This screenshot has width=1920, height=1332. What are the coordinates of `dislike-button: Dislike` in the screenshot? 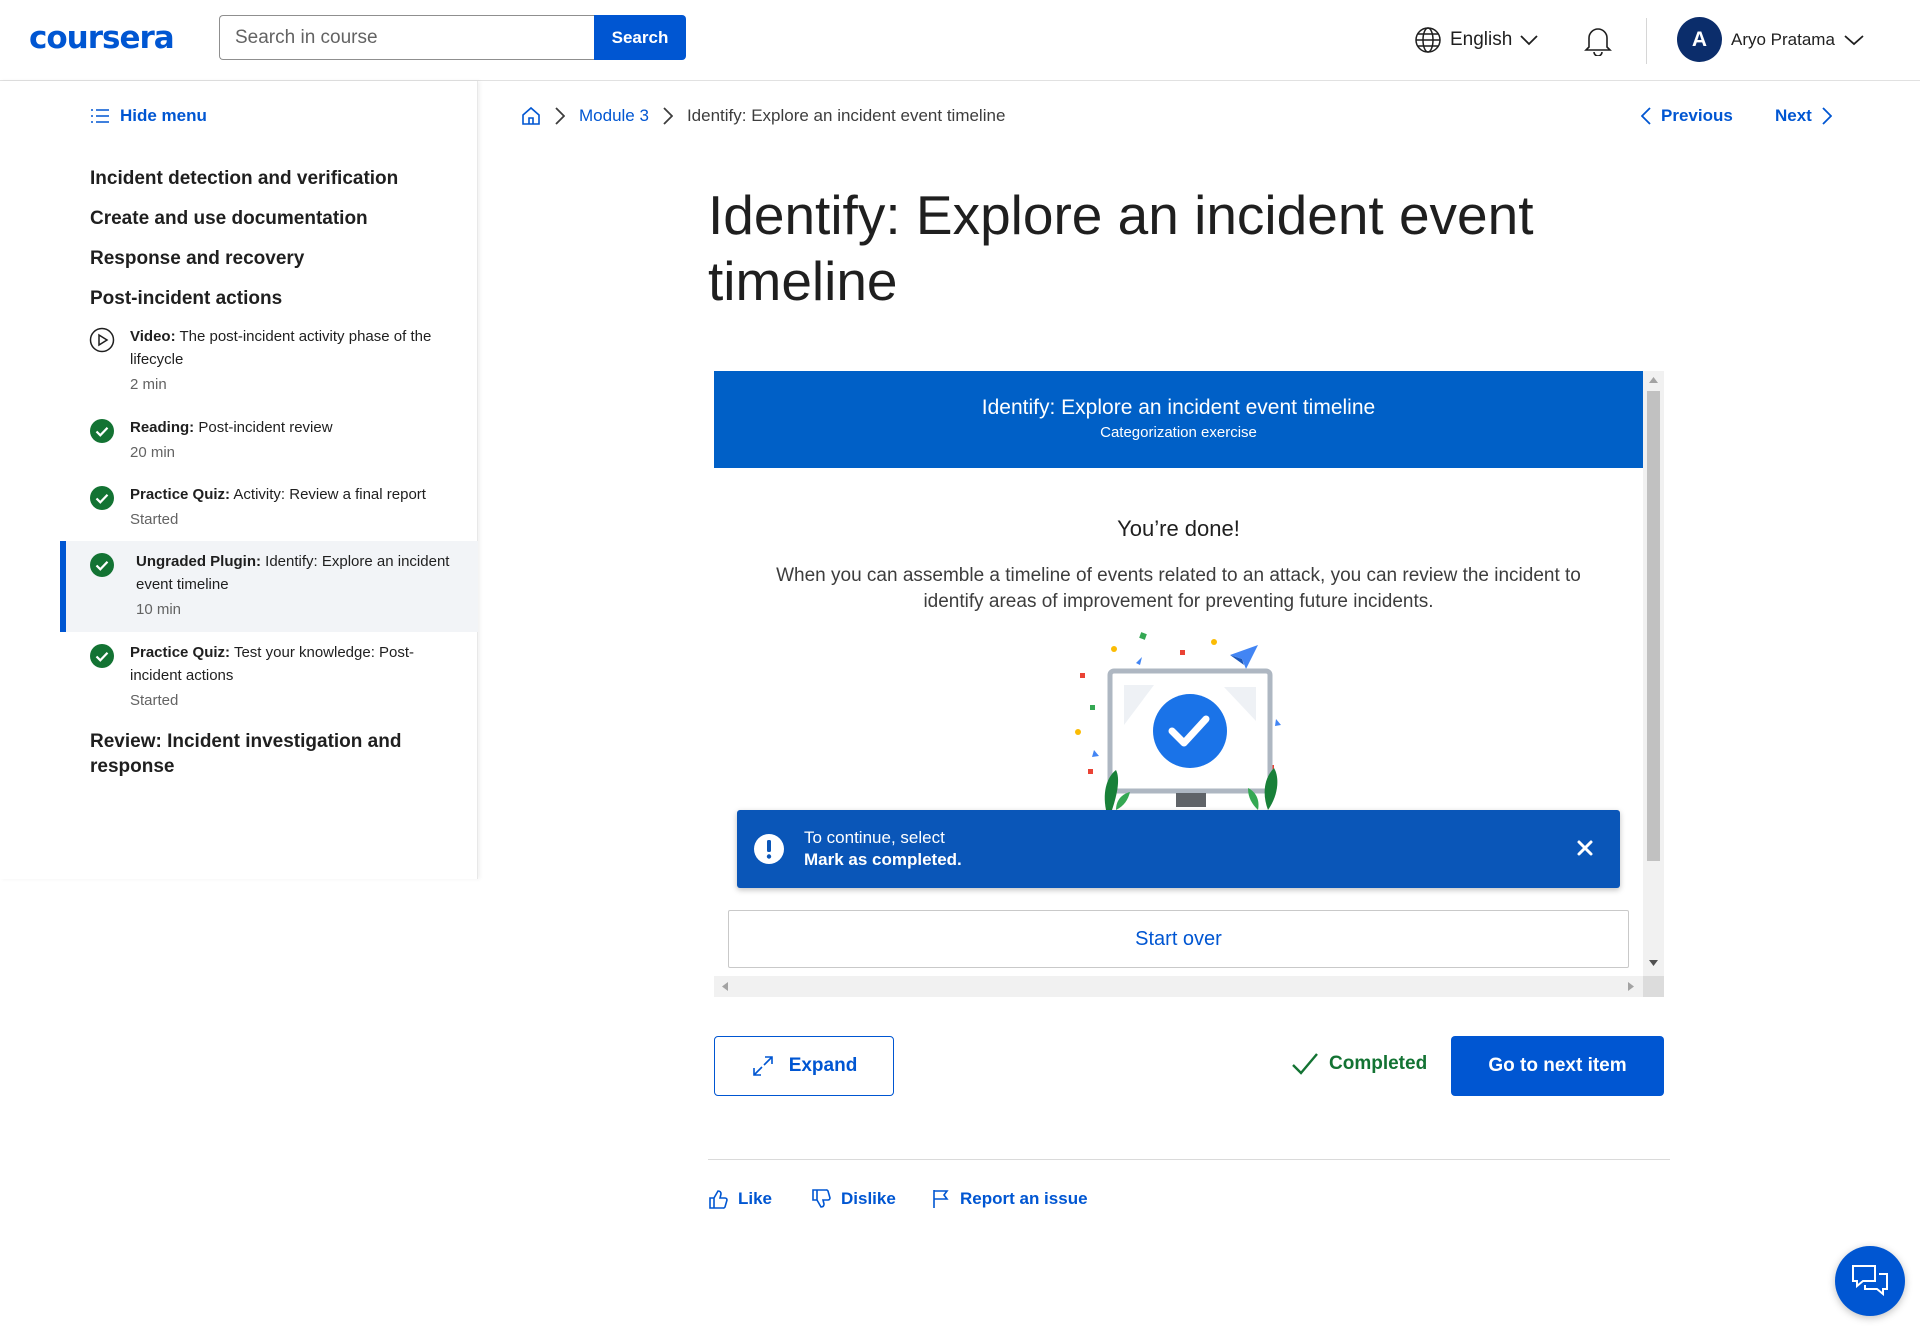 It's located at (853, 1199).